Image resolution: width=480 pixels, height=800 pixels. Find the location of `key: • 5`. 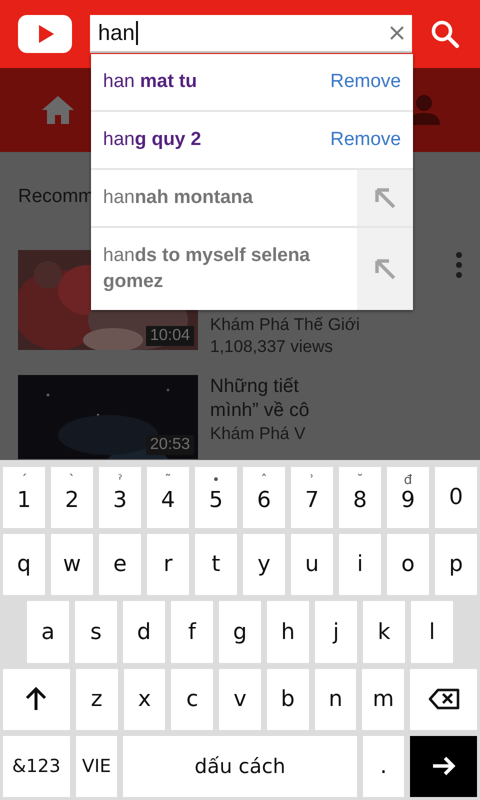

key: • 5 is located at coordinates (216, 497).